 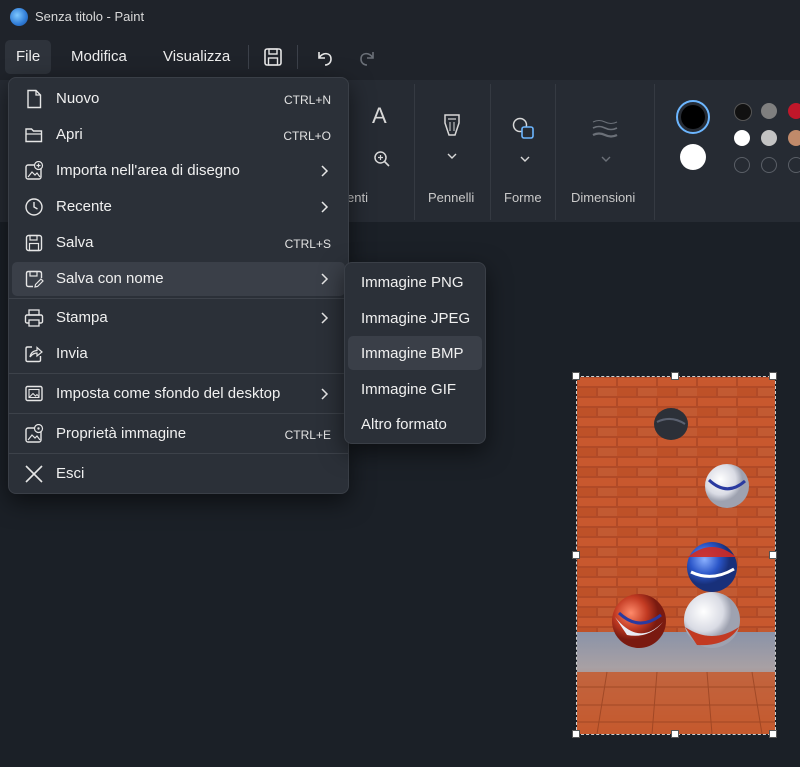 I want to click on menu-item-label: Importa nell'area di disegno, so click(x=148, y=170).